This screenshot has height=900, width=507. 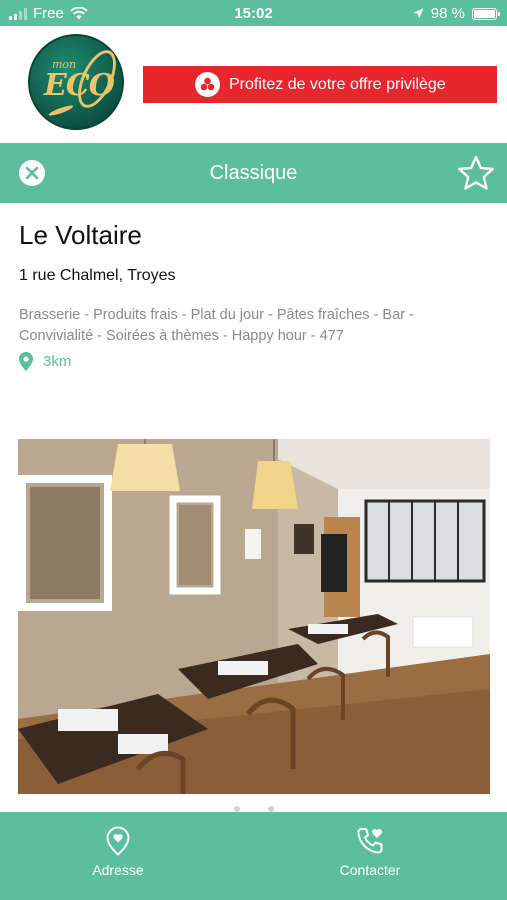 I want to click on title-bar: Classique, so click(x=253, y=173).